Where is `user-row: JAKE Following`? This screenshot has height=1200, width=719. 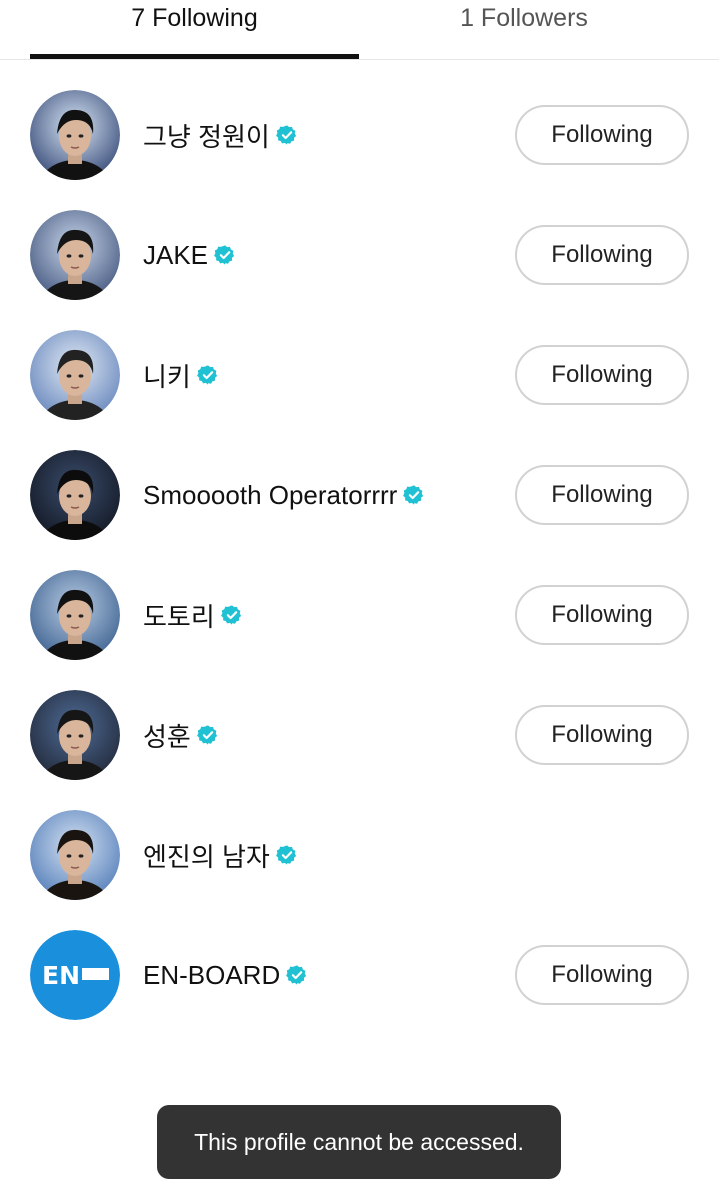 user-row: JAKE Following is located at coordinates (359, 240).